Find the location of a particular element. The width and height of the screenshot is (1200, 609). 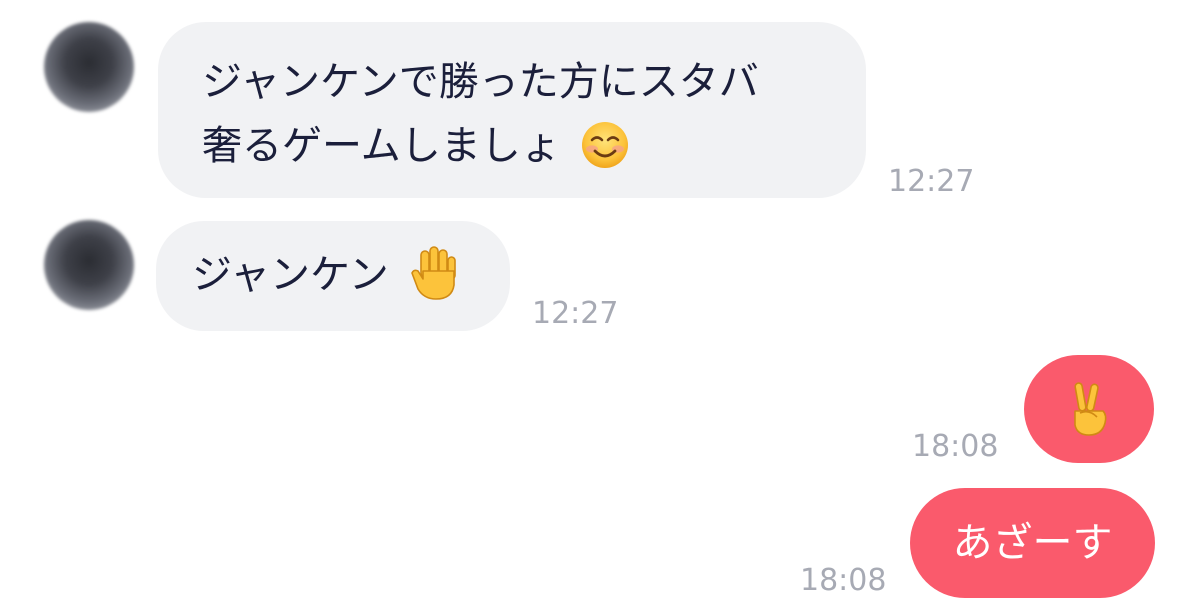

smiling-face-icon is located at coordinates (605, 145).